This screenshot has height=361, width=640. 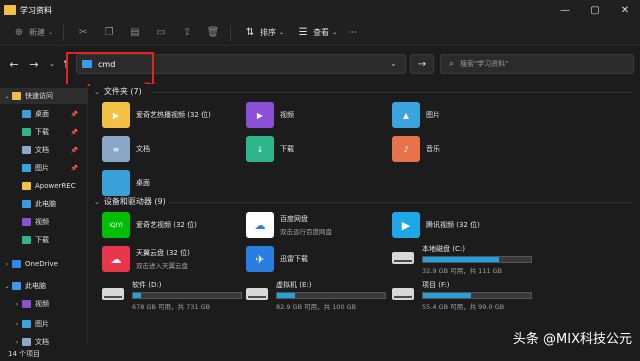 What do you see at coordinates (565, 10) in the screenshot?
I see `minimize-button: —` at bounding box center [565, 10].